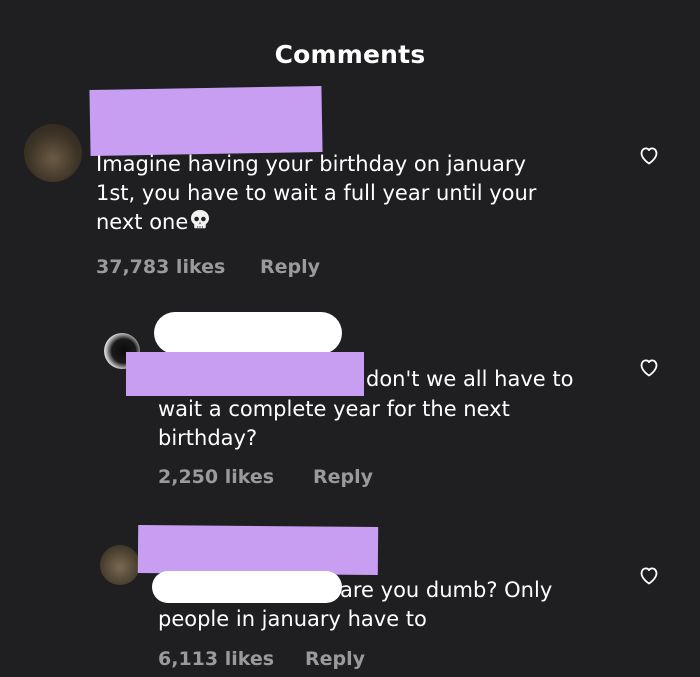 Image resolution: width=700 pixels, height=677 pixels. What do you see at coordinates (120, 565) in the screenshot?
I see `comment-3-avatar` at bounding box center [120, 565].